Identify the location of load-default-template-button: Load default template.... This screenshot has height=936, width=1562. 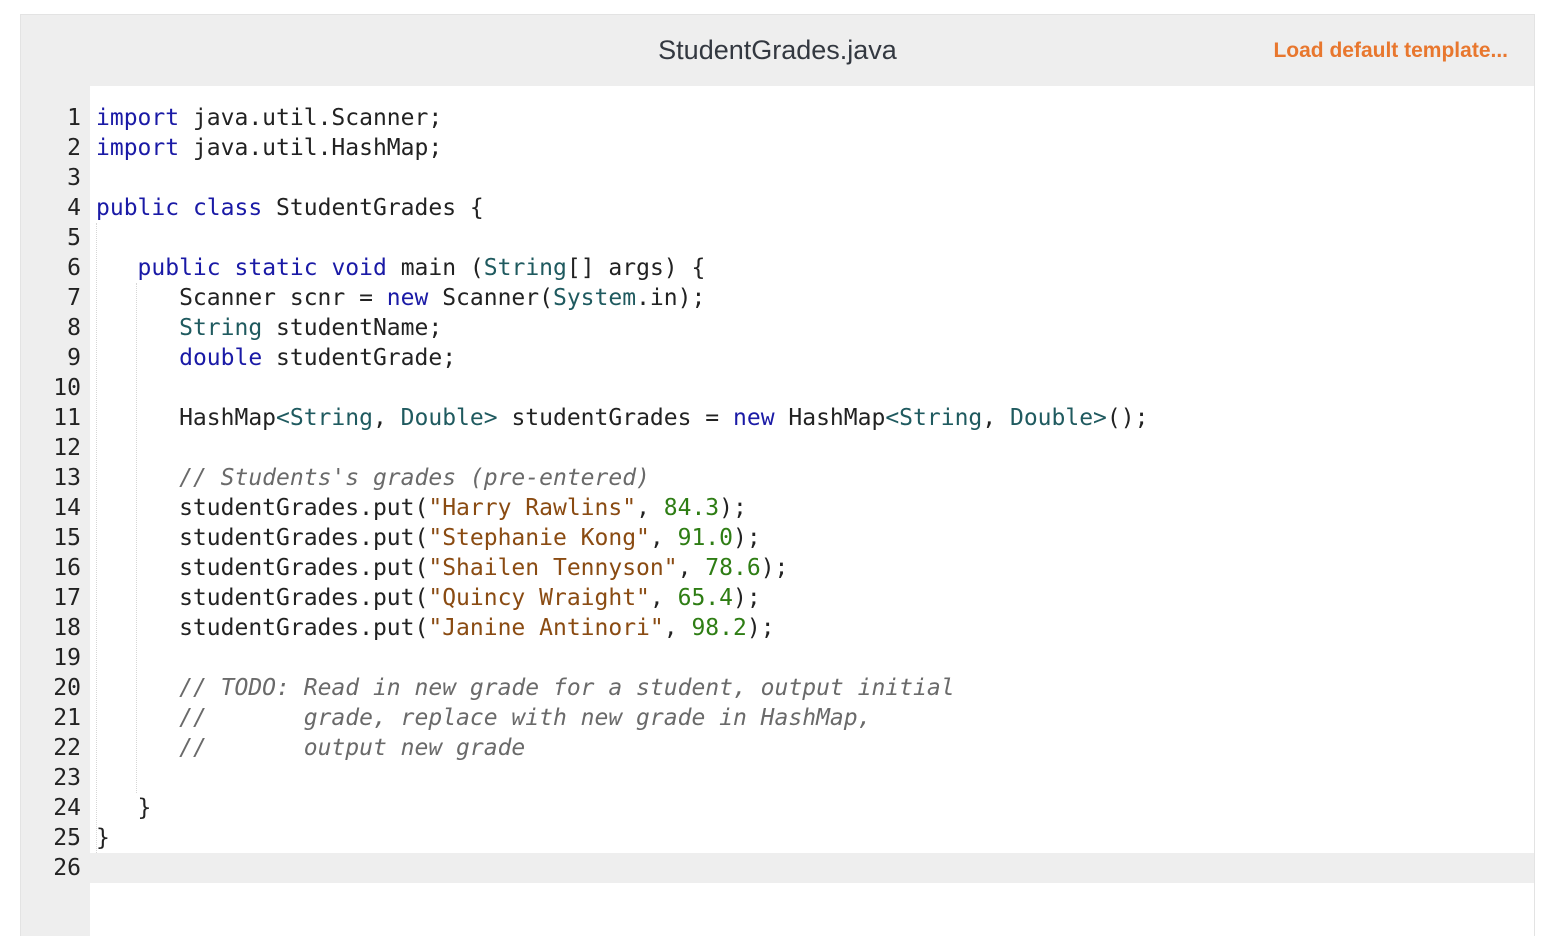
(1390, 50).